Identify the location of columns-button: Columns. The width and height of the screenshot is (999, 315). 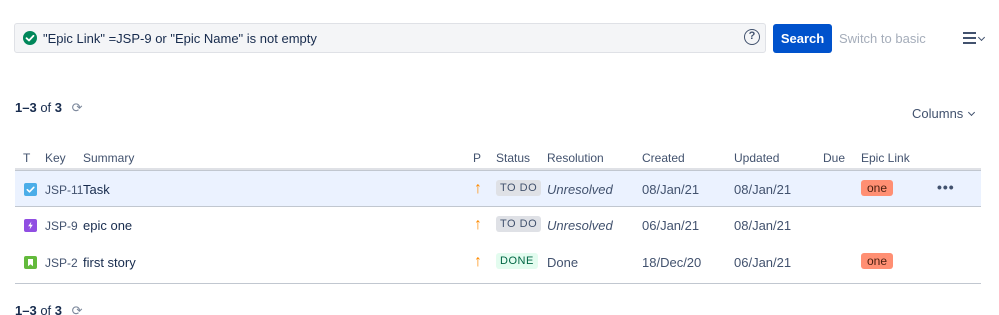
(944, 113).